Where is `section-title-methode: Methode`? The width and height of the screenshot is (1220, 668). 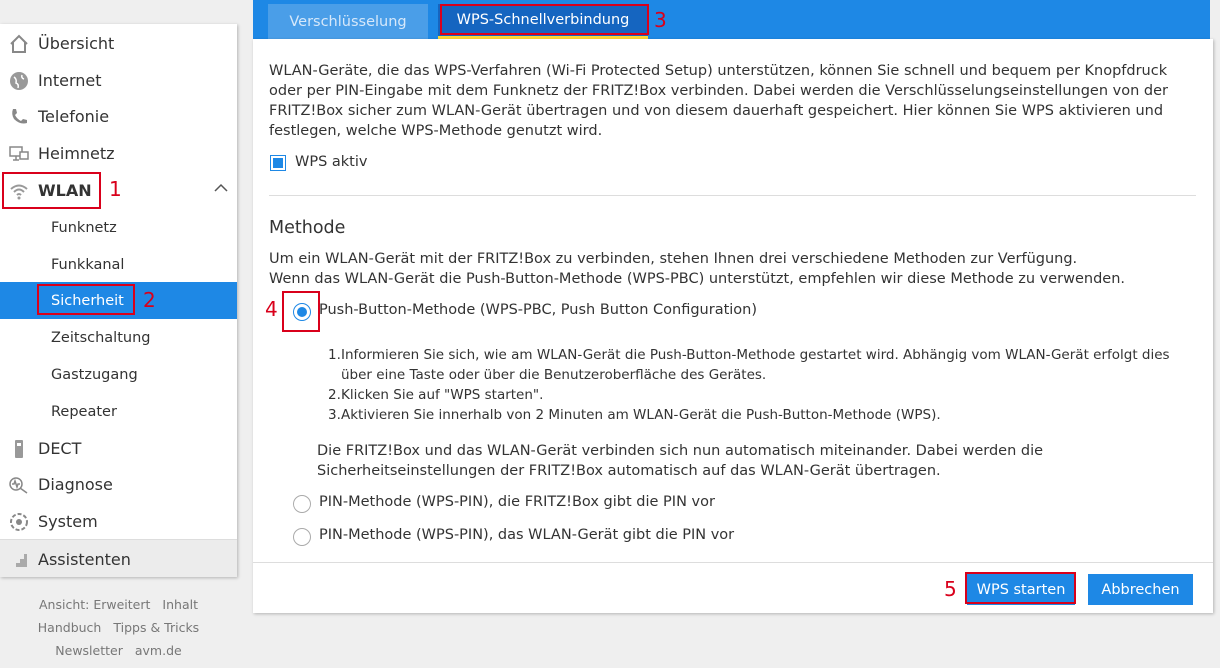 section-title-methode: Methode is located at coordinates (307, 228).